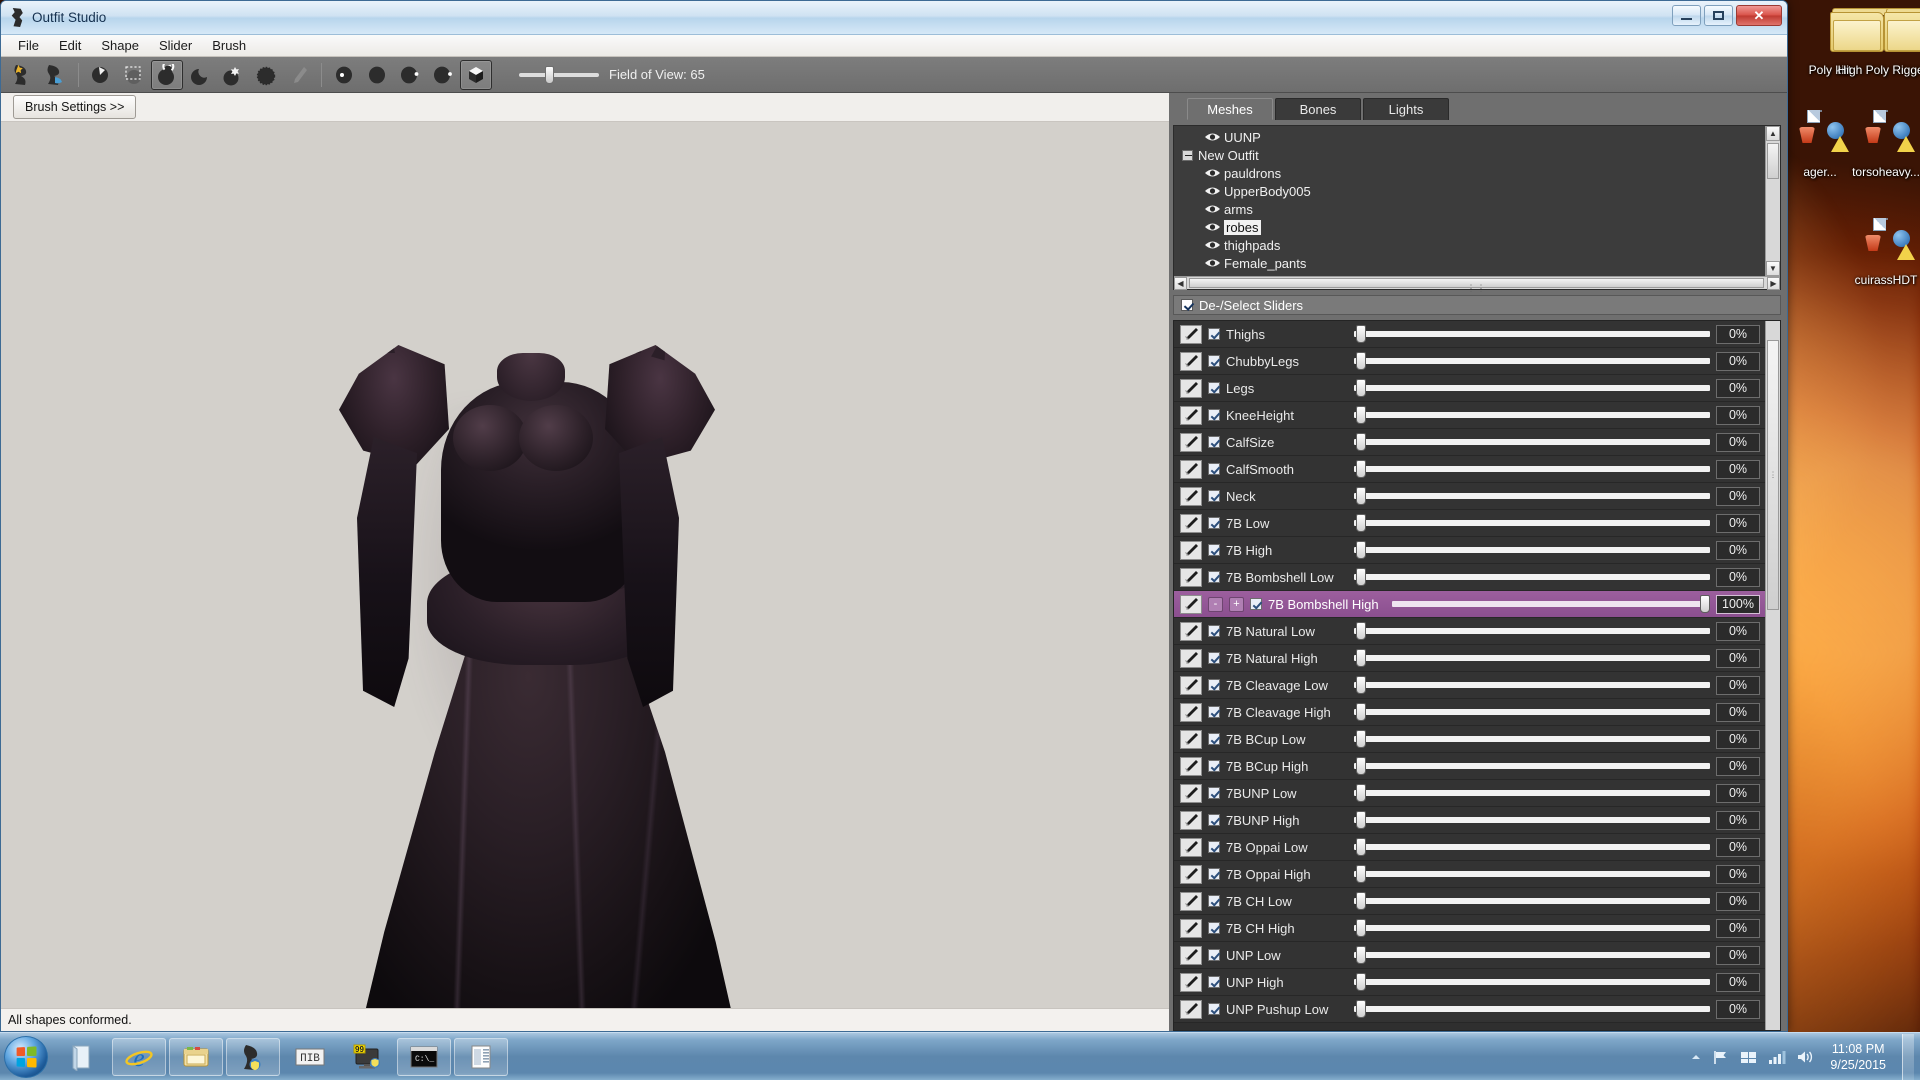 Image resolution: width=1920 pixels, height=1080 pixels. What do you see at coordinates (23, 75) in the screenshot?
I see `outfit-star-icon` at bounding box center [23, 75].